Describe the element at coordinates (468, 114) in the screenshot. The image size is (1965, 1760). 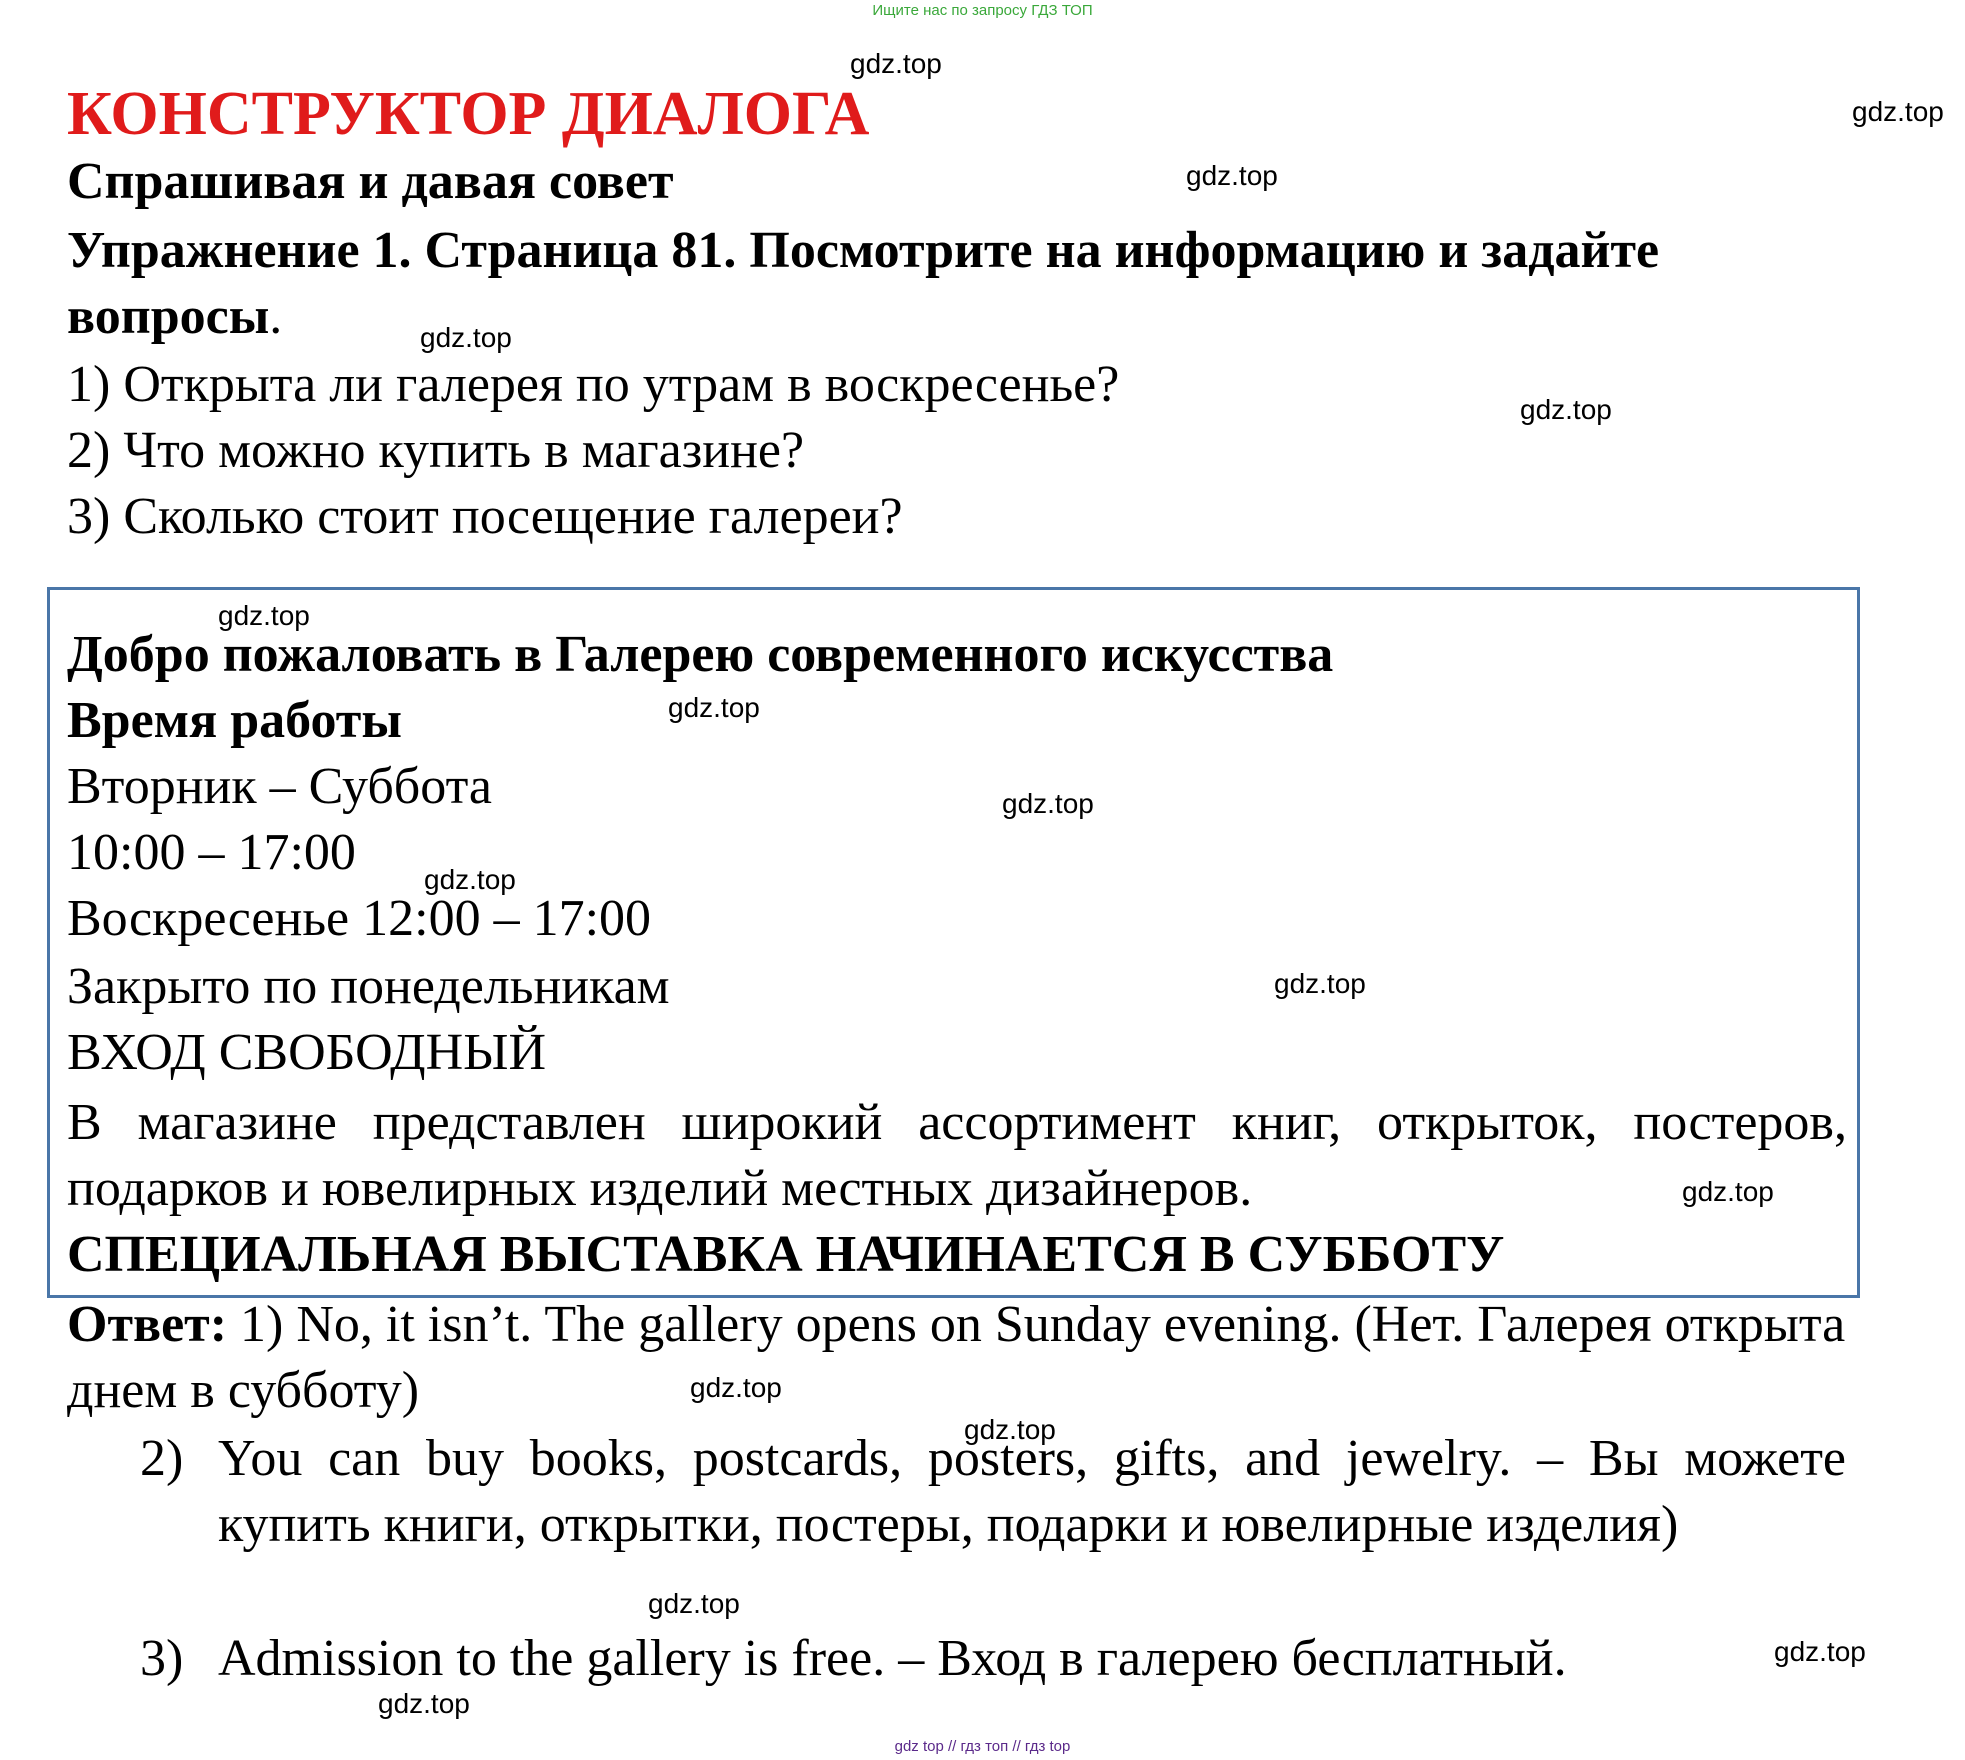
I see `page-title: КОНСТРУКТОР ДИАЛОГА` at that location.